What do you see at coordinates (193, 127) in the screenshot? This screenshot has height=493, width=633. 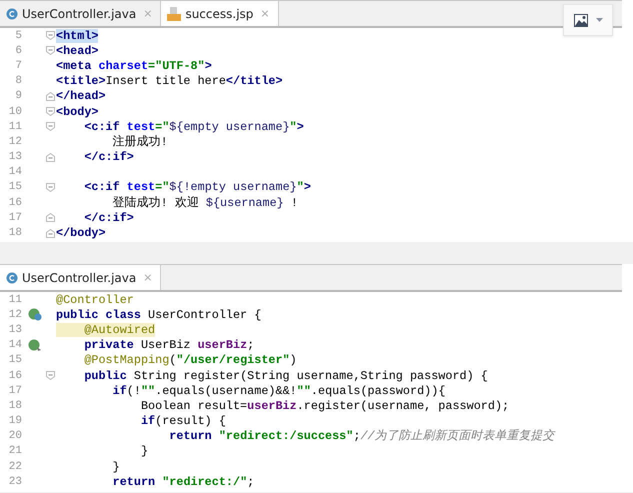 I see `code-line: <c:if test="${empty username}">` at bounding box center [193, 127].